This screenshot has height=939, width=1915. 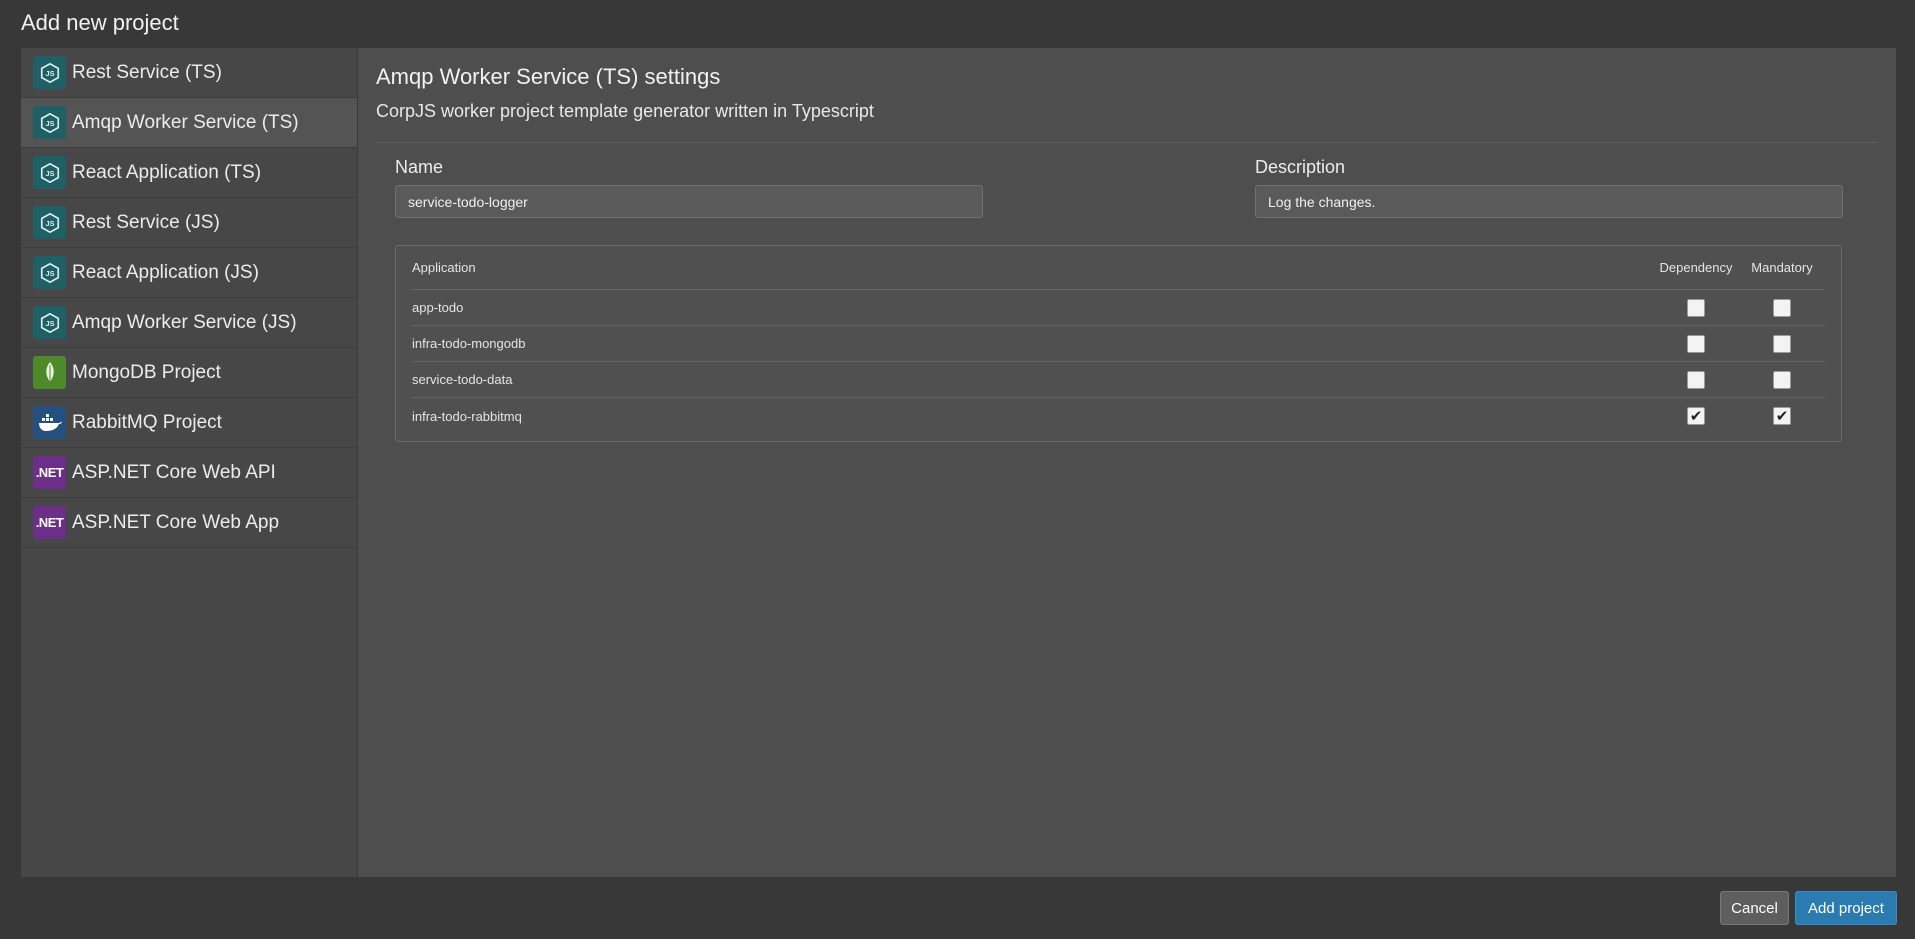 What do you see at coordinates (462, 379) in the screenshot?
I see `application-name: service-todo-data` at bounding box center [462, 379].